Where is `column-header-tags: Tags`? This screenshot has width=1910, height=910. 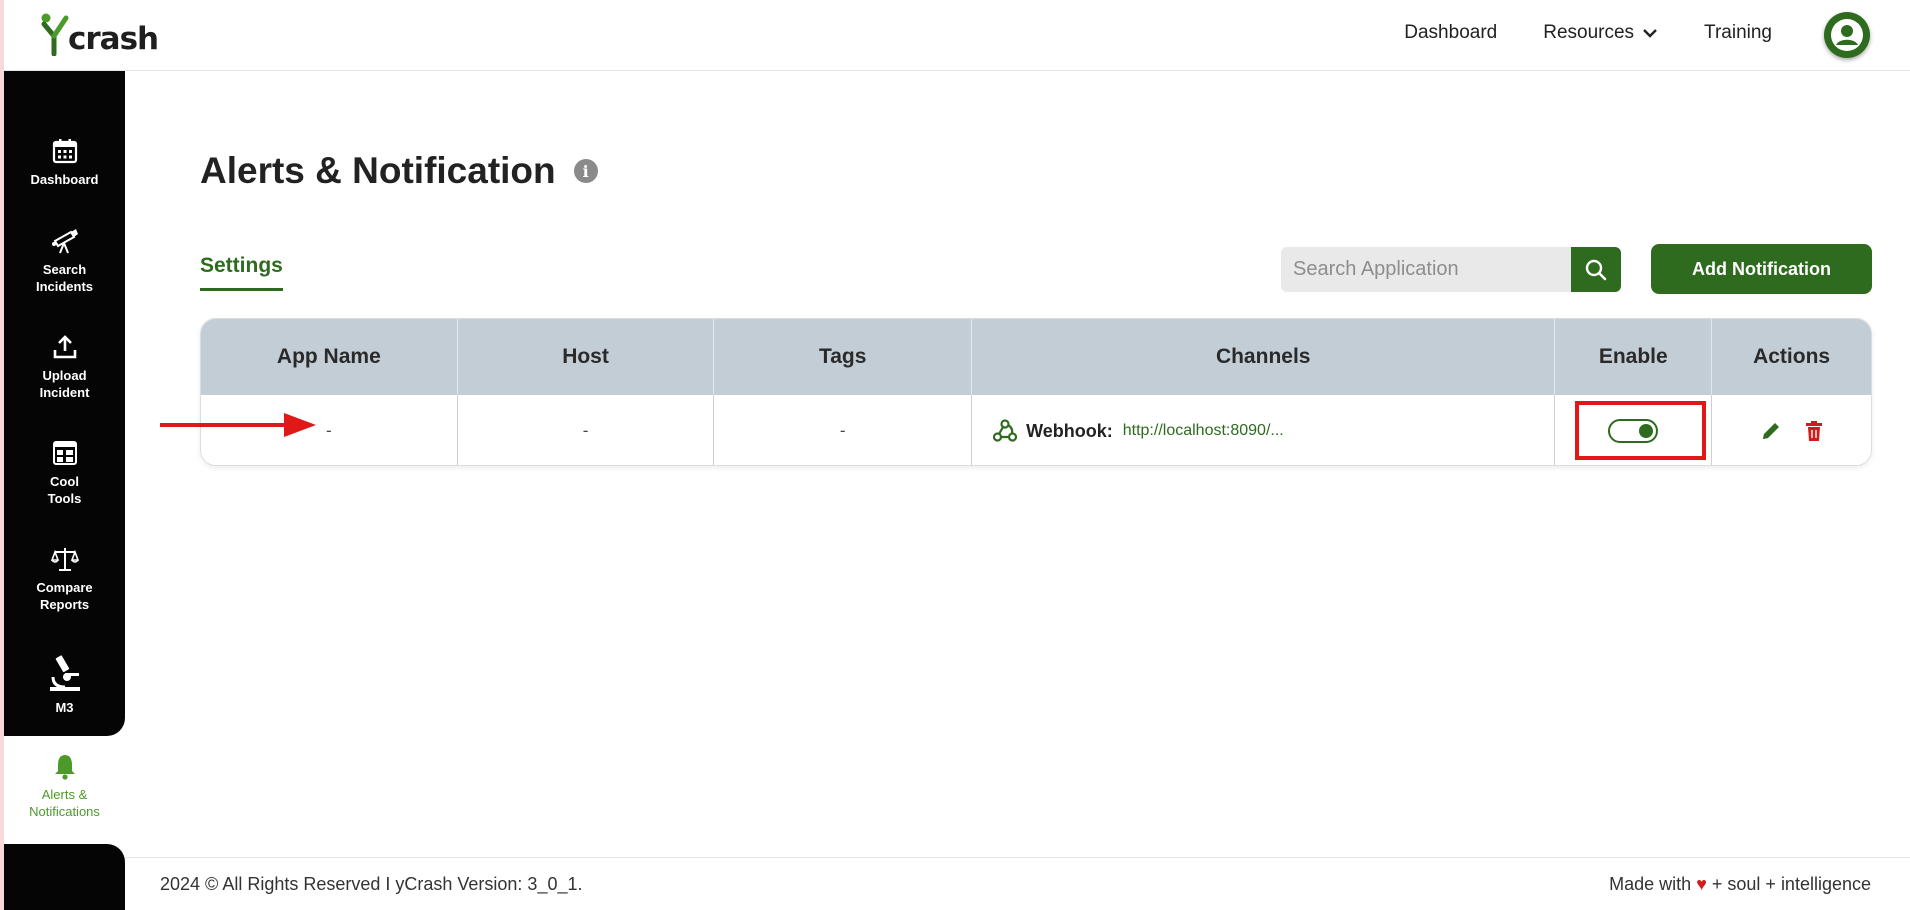
column-header-tags: Tags is located at coordinates (843, 357).